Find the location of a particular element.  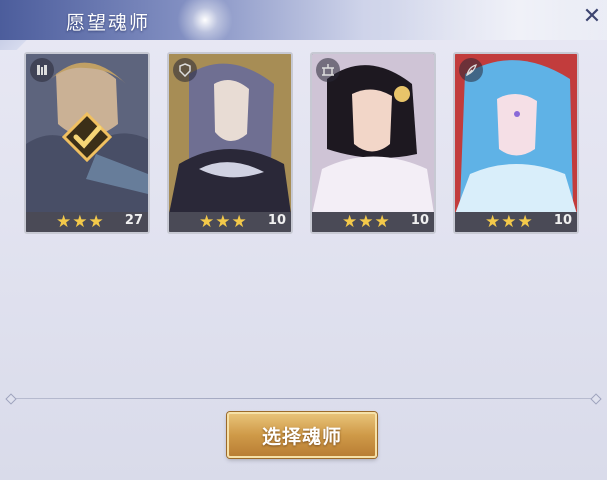

shield-icon is located at coordinates (185, 70).